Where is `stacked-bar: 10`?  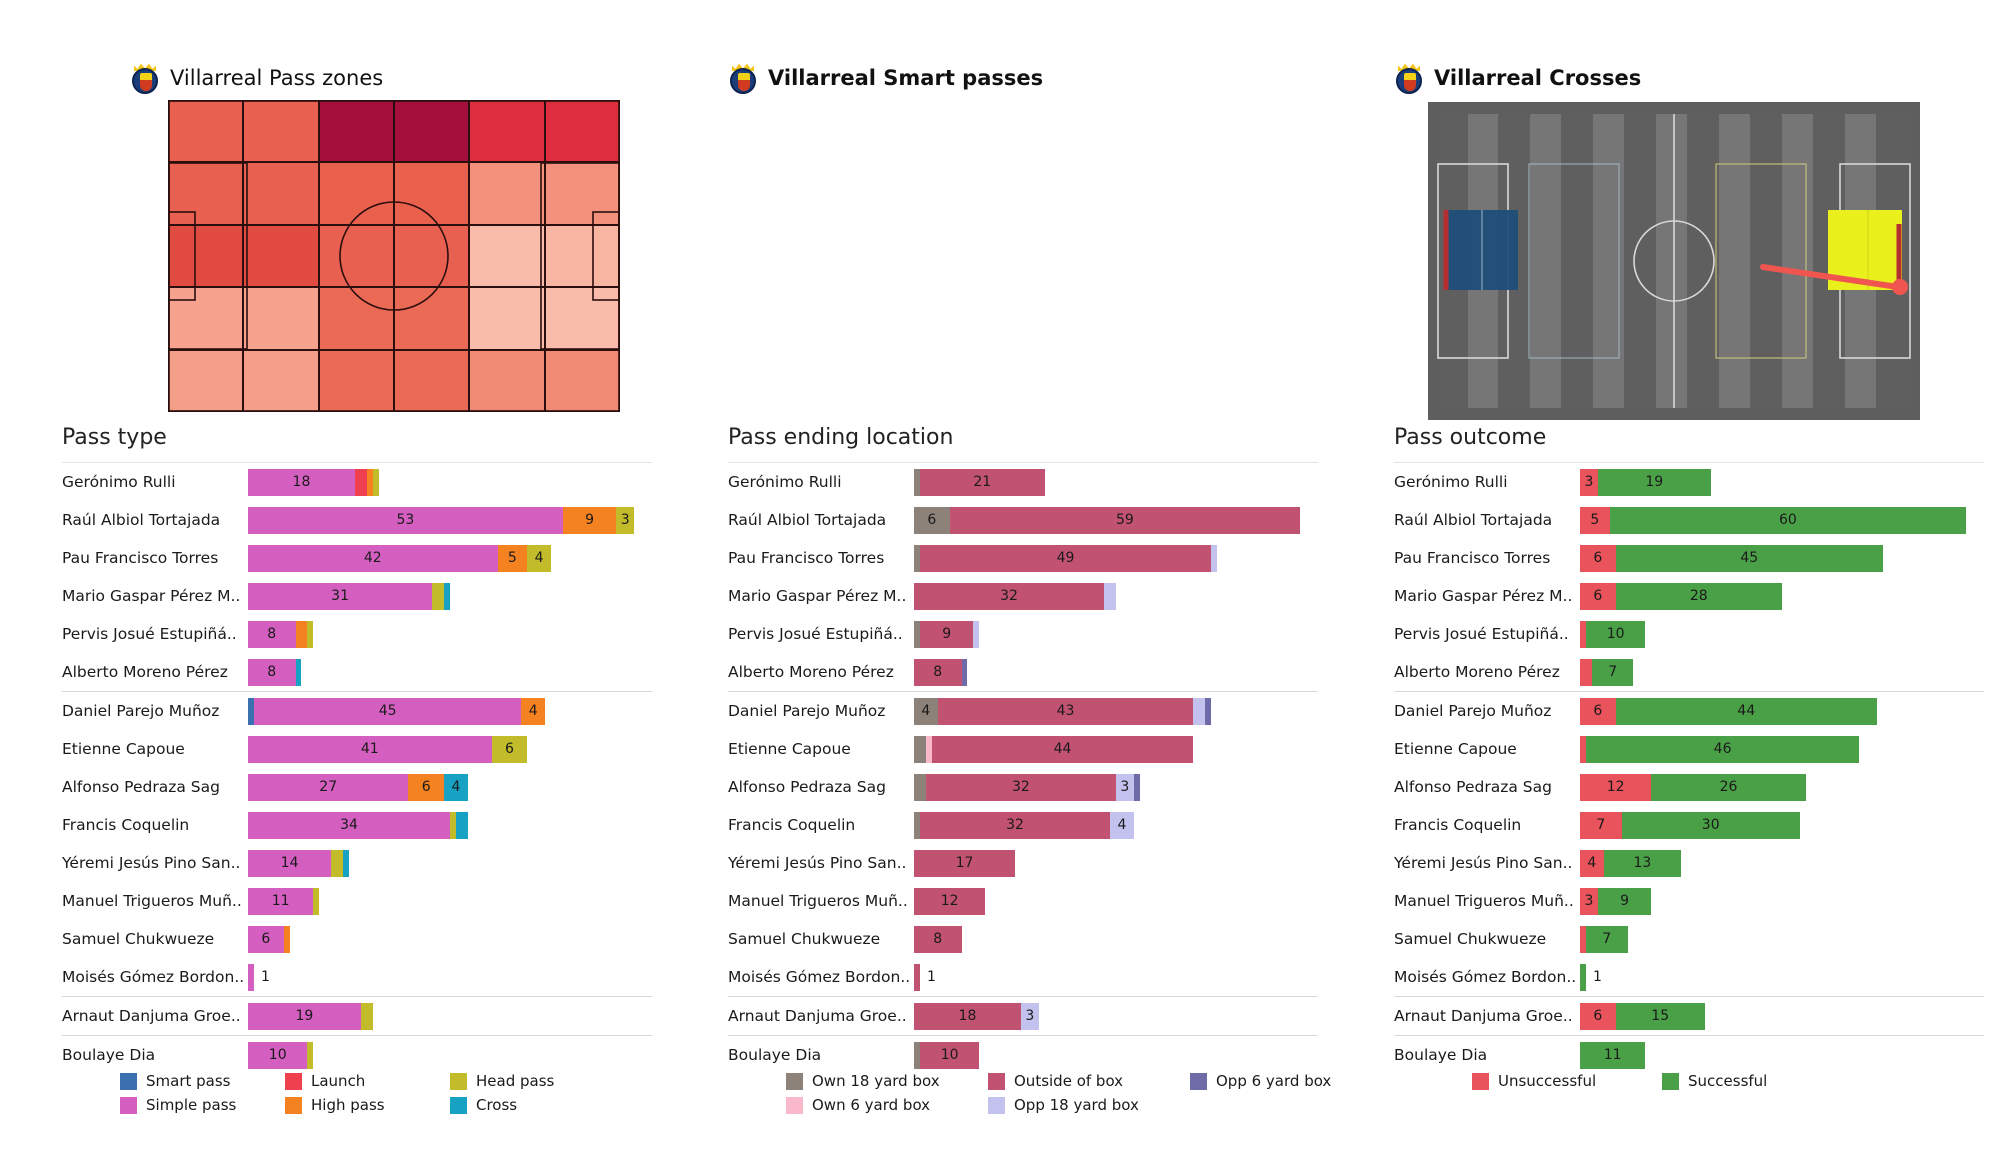 stacked-bar: 10 is located at coordinates (281, 1055).